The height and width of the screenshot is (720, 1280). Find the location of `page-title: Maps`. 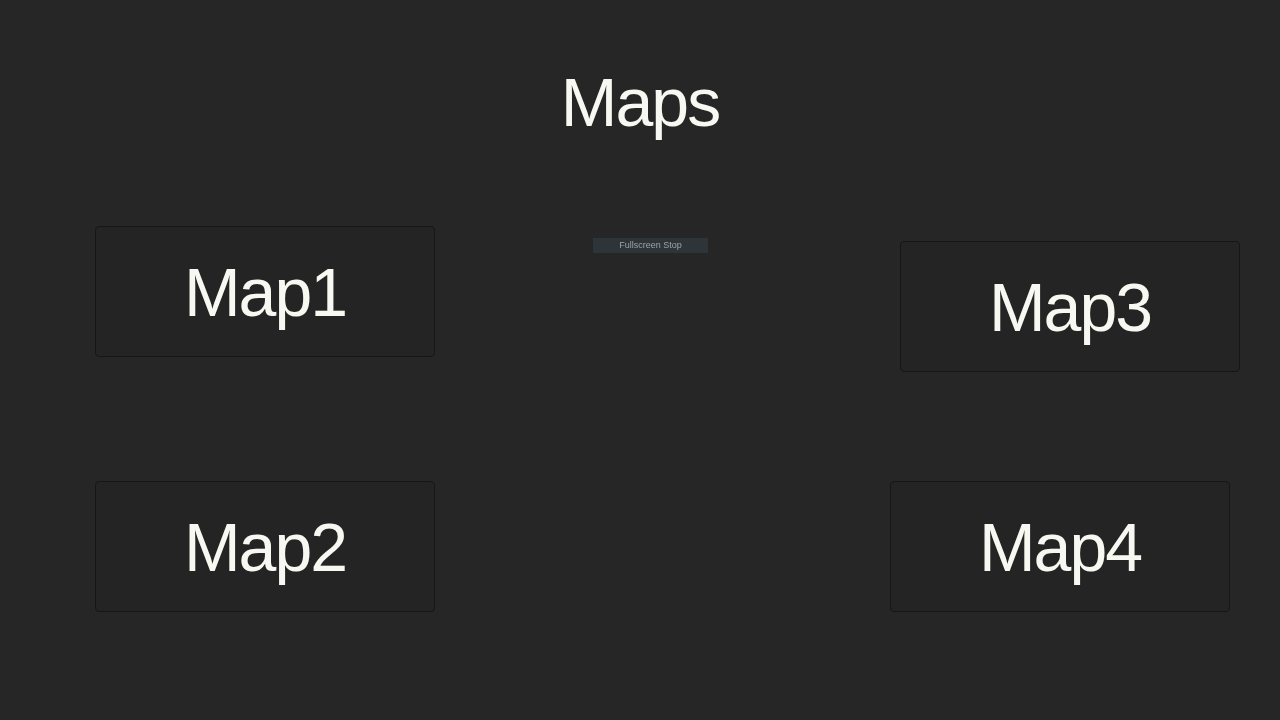

page-title: Maps is located at coordinates (640, 102).